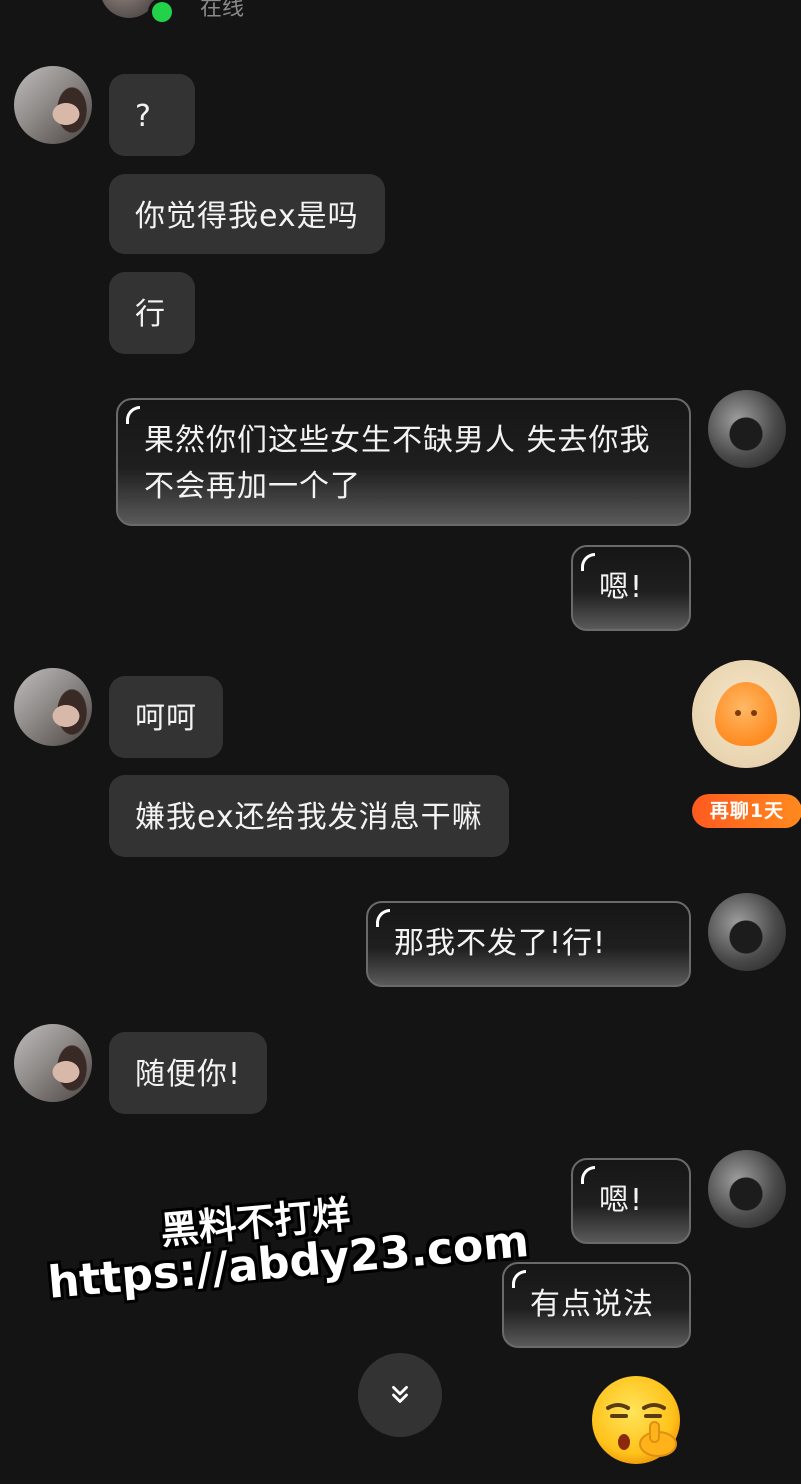 This screenshot has width=801, height=1484. I want to click on message-bubble: ?, so click(152, 115).